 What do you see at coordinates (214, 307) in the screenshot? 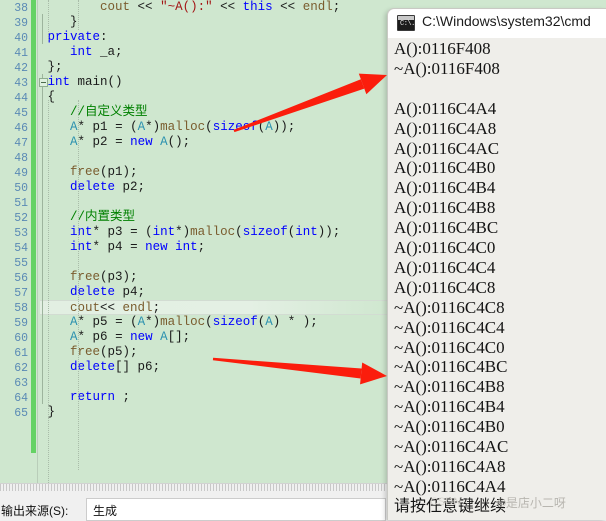
I see `code-line: cout<< endl;` at bounding box center [214, 307].